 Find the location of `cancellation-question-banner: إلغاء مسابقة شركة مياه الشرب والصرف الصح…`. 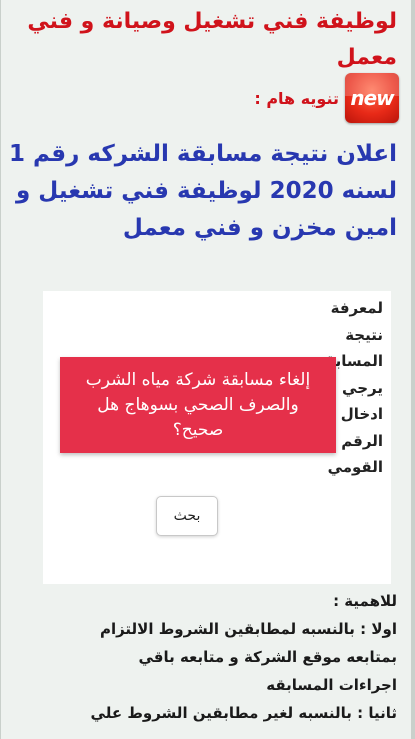

cancellation-question-banner: إلغاء مسابقة شركة مياه الشرب والصرف الصح… is located at coordinates (198, 405).